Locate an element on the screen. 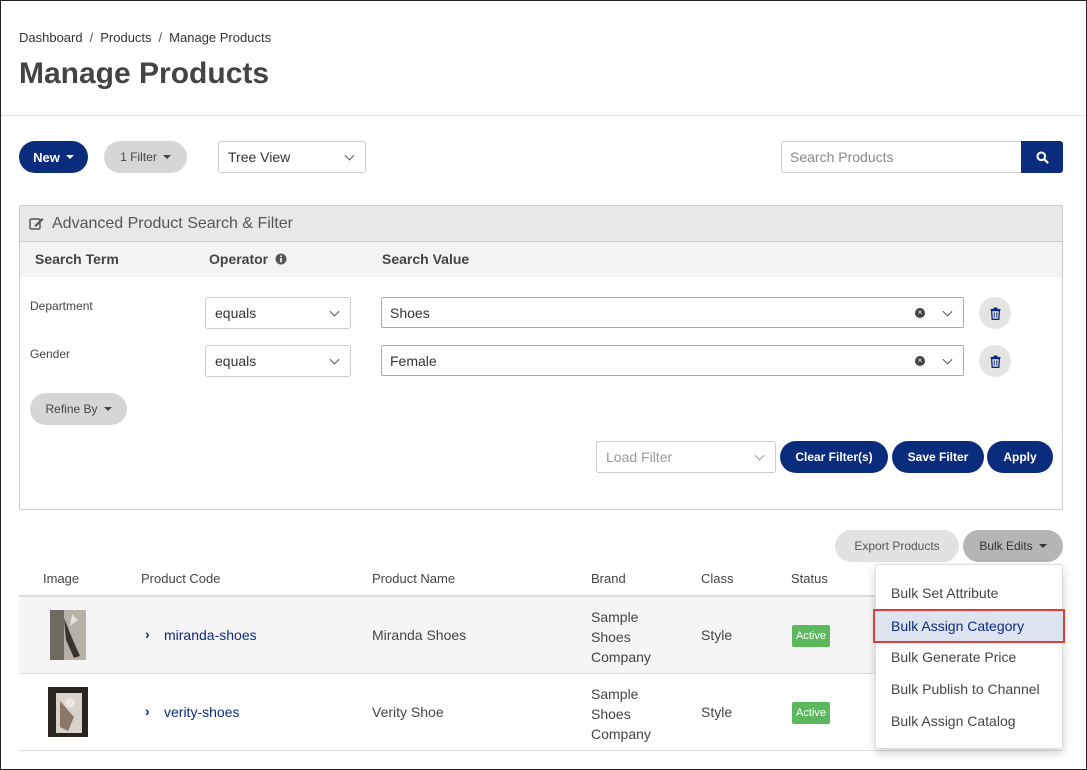 The height and width of the screenshot is (770, 1087). menu-item-bulk-set-attribute: Bulk Set Attribute is located at coordinates (969, 593).